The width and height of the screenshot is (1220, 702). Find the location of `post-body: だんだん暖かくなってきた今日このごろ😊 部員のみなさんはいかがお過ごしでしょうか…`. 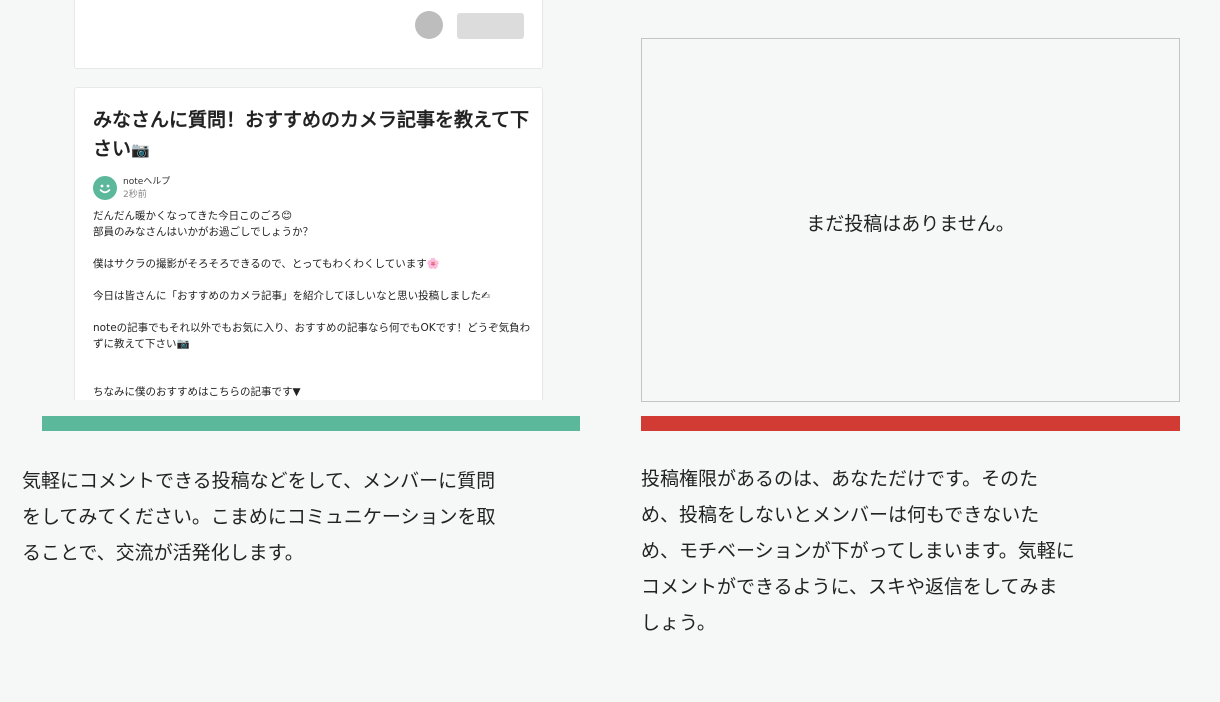

post-body: だんだん暖かくなってきた今日このごろ😊 部員のみなさんはいかがお過ごしでしょうか… is located at coordinates (313, 304).